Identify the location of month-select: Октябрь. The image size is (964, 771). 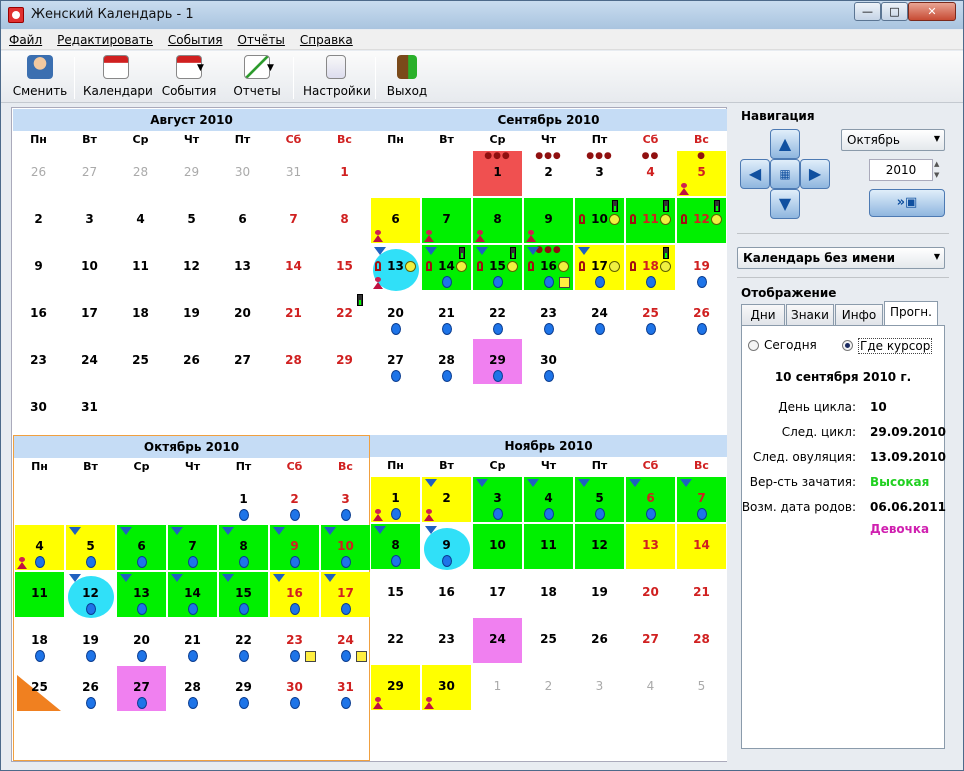
(893, 140).